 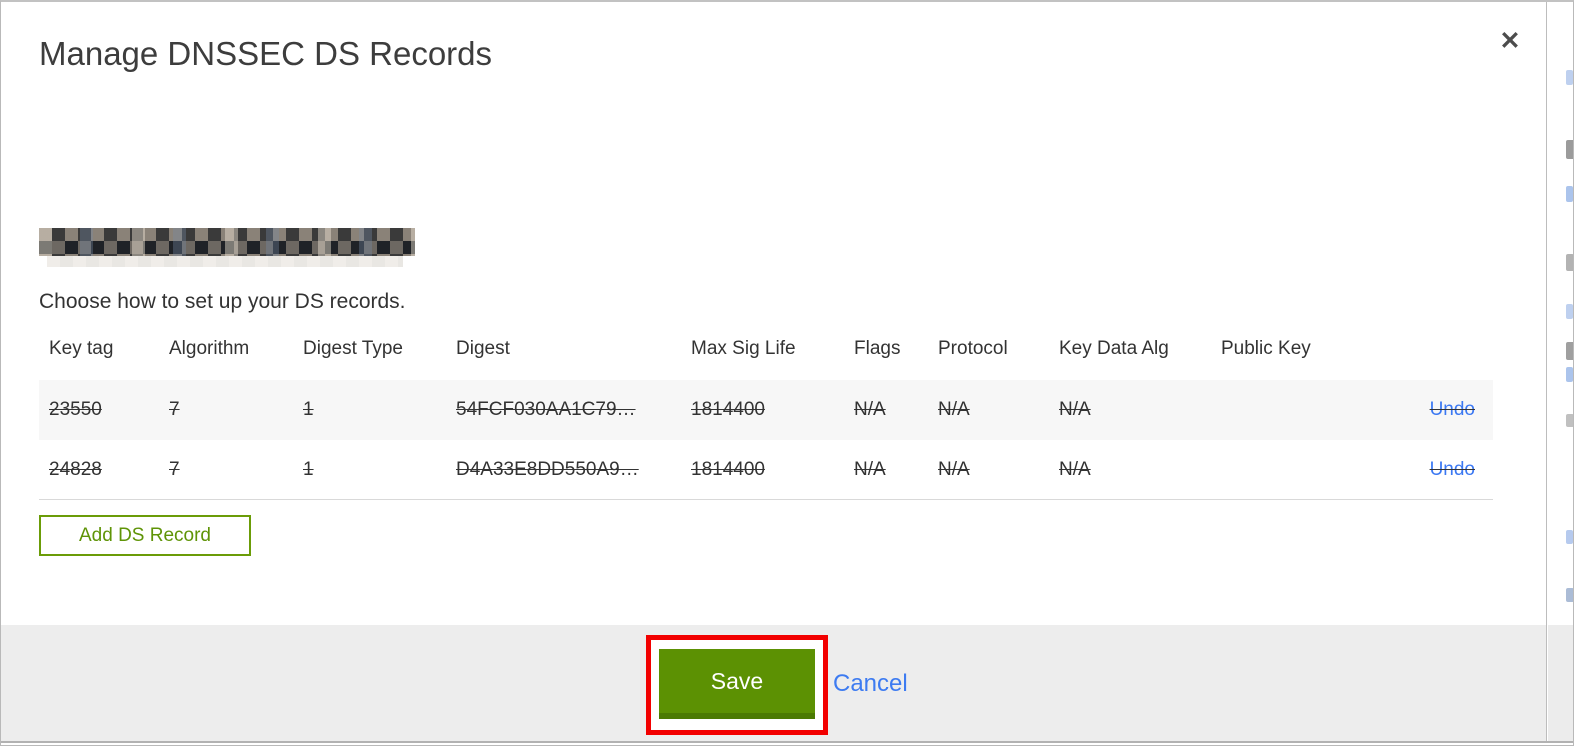 I want to click on col-header-digest: Digest, so click(x=483, y=348).